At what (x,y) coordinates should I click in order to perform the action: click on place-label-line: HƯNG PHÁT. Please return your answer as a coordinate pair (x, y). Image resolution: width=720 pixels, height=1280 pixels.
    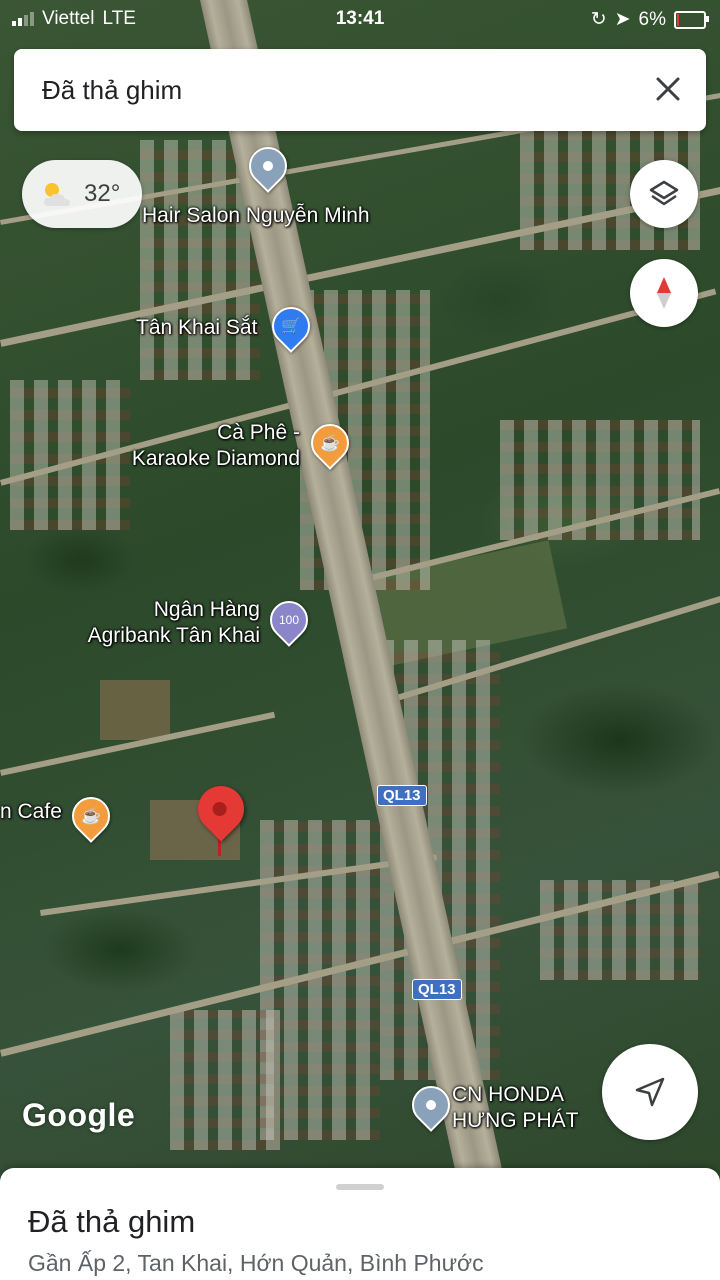
    Looking at the image, I should click on (515, 1120).